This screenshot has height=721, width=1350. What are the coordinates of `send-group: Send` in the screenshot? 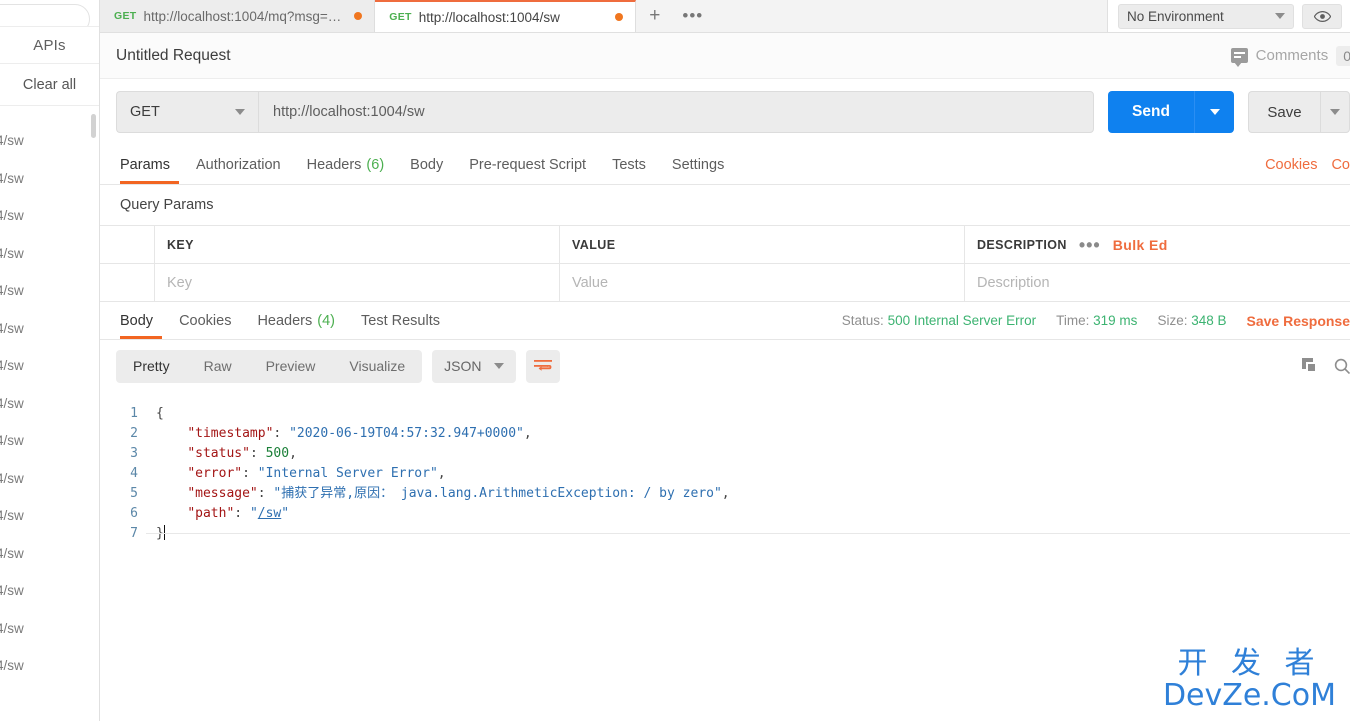 It's located at (1171, 112).